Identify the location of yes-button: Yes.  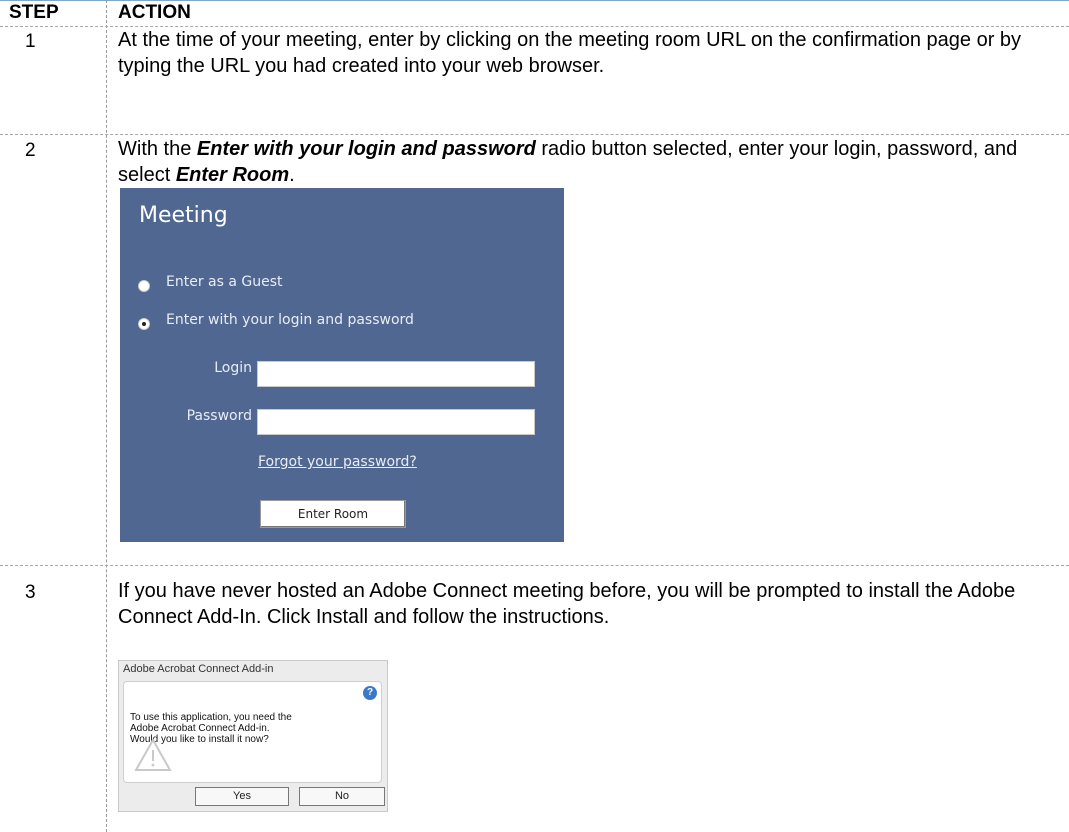
(242, 796).